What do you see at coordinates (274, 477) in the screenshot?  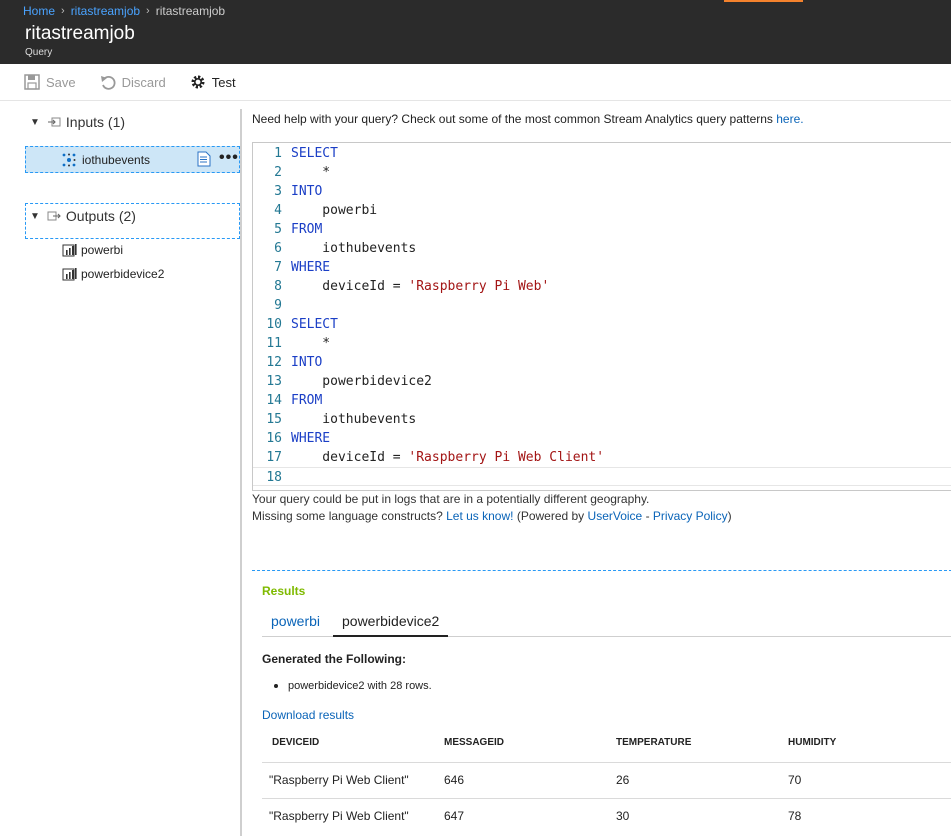 I see `line-number: 18` at bounding box center [274, 477].